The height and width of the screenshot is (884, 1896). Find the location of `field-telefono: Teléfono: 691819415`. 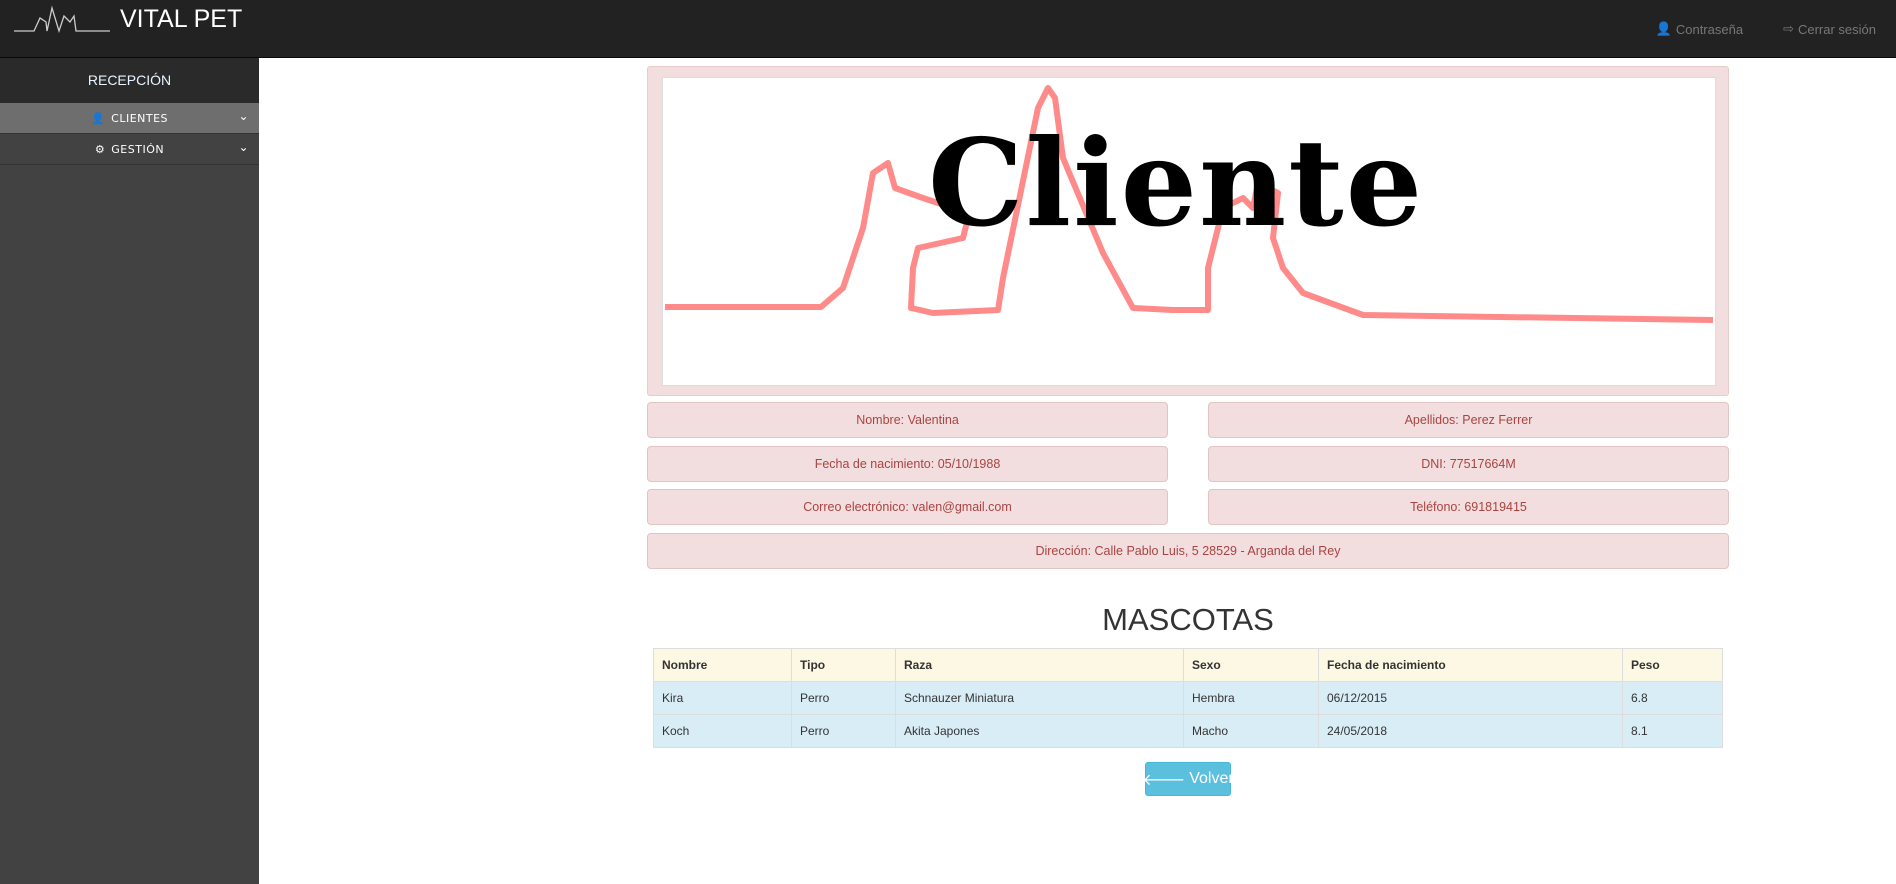

field-telefono: Teléfono: 691819415 is located at coordinates (1468, 507).